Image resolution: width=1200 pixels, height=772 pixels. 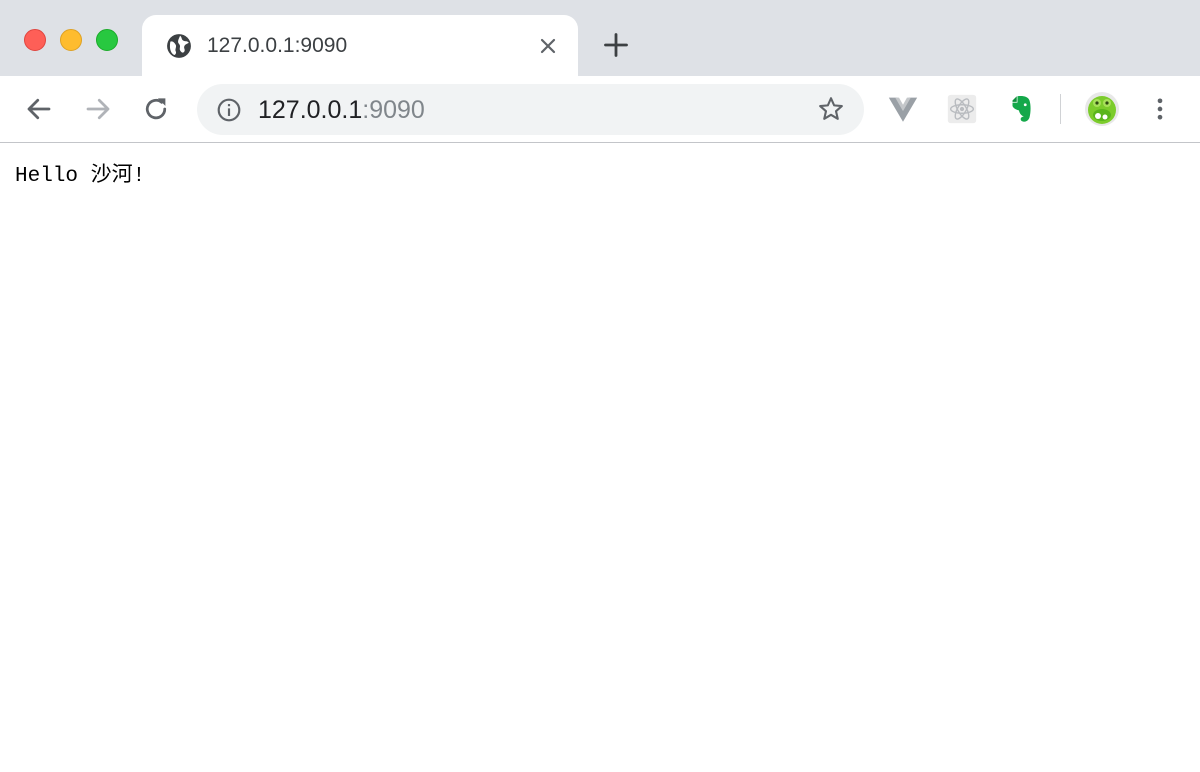 I want to click on new-tab-button, so click(x=616, y=45).